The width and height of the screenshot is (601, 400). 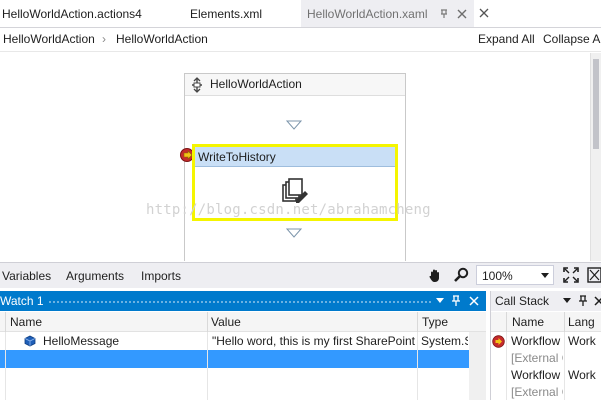 I want to click on call-stack-title: Call Stack, so click(x=522, y=301).